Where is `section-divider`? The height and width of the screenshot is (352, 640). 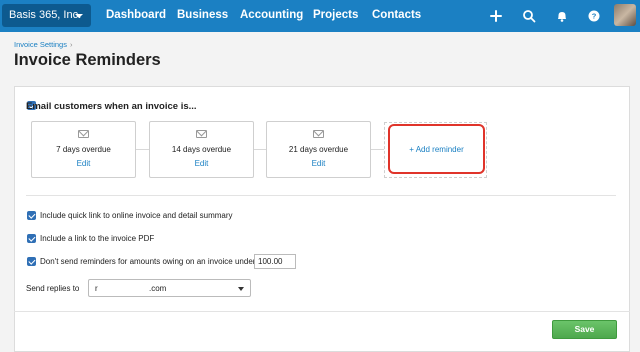 section-divider is located at coordinates (321, 195).